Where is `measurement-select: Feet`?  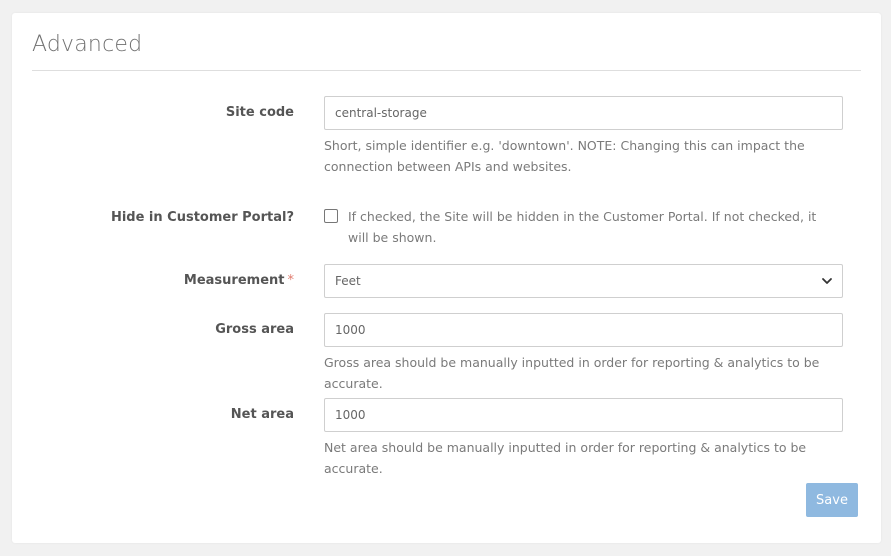 measurement-select: Feet is located at coordinates (583, 281).